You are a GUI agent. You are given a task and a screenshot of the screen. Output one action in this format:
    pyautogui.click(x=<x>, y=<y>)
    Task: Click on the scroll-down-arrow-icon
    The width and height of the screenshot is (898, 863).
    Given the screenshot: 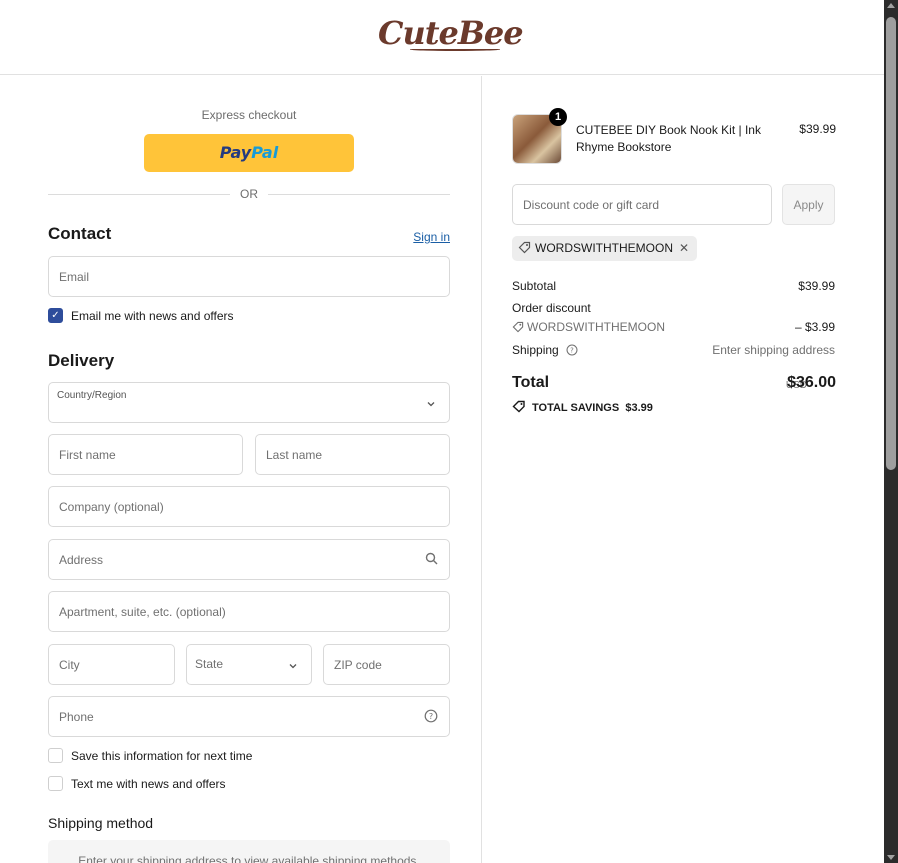 What is the action you would take?
    pyautogui.click(x=891, y=857)
    